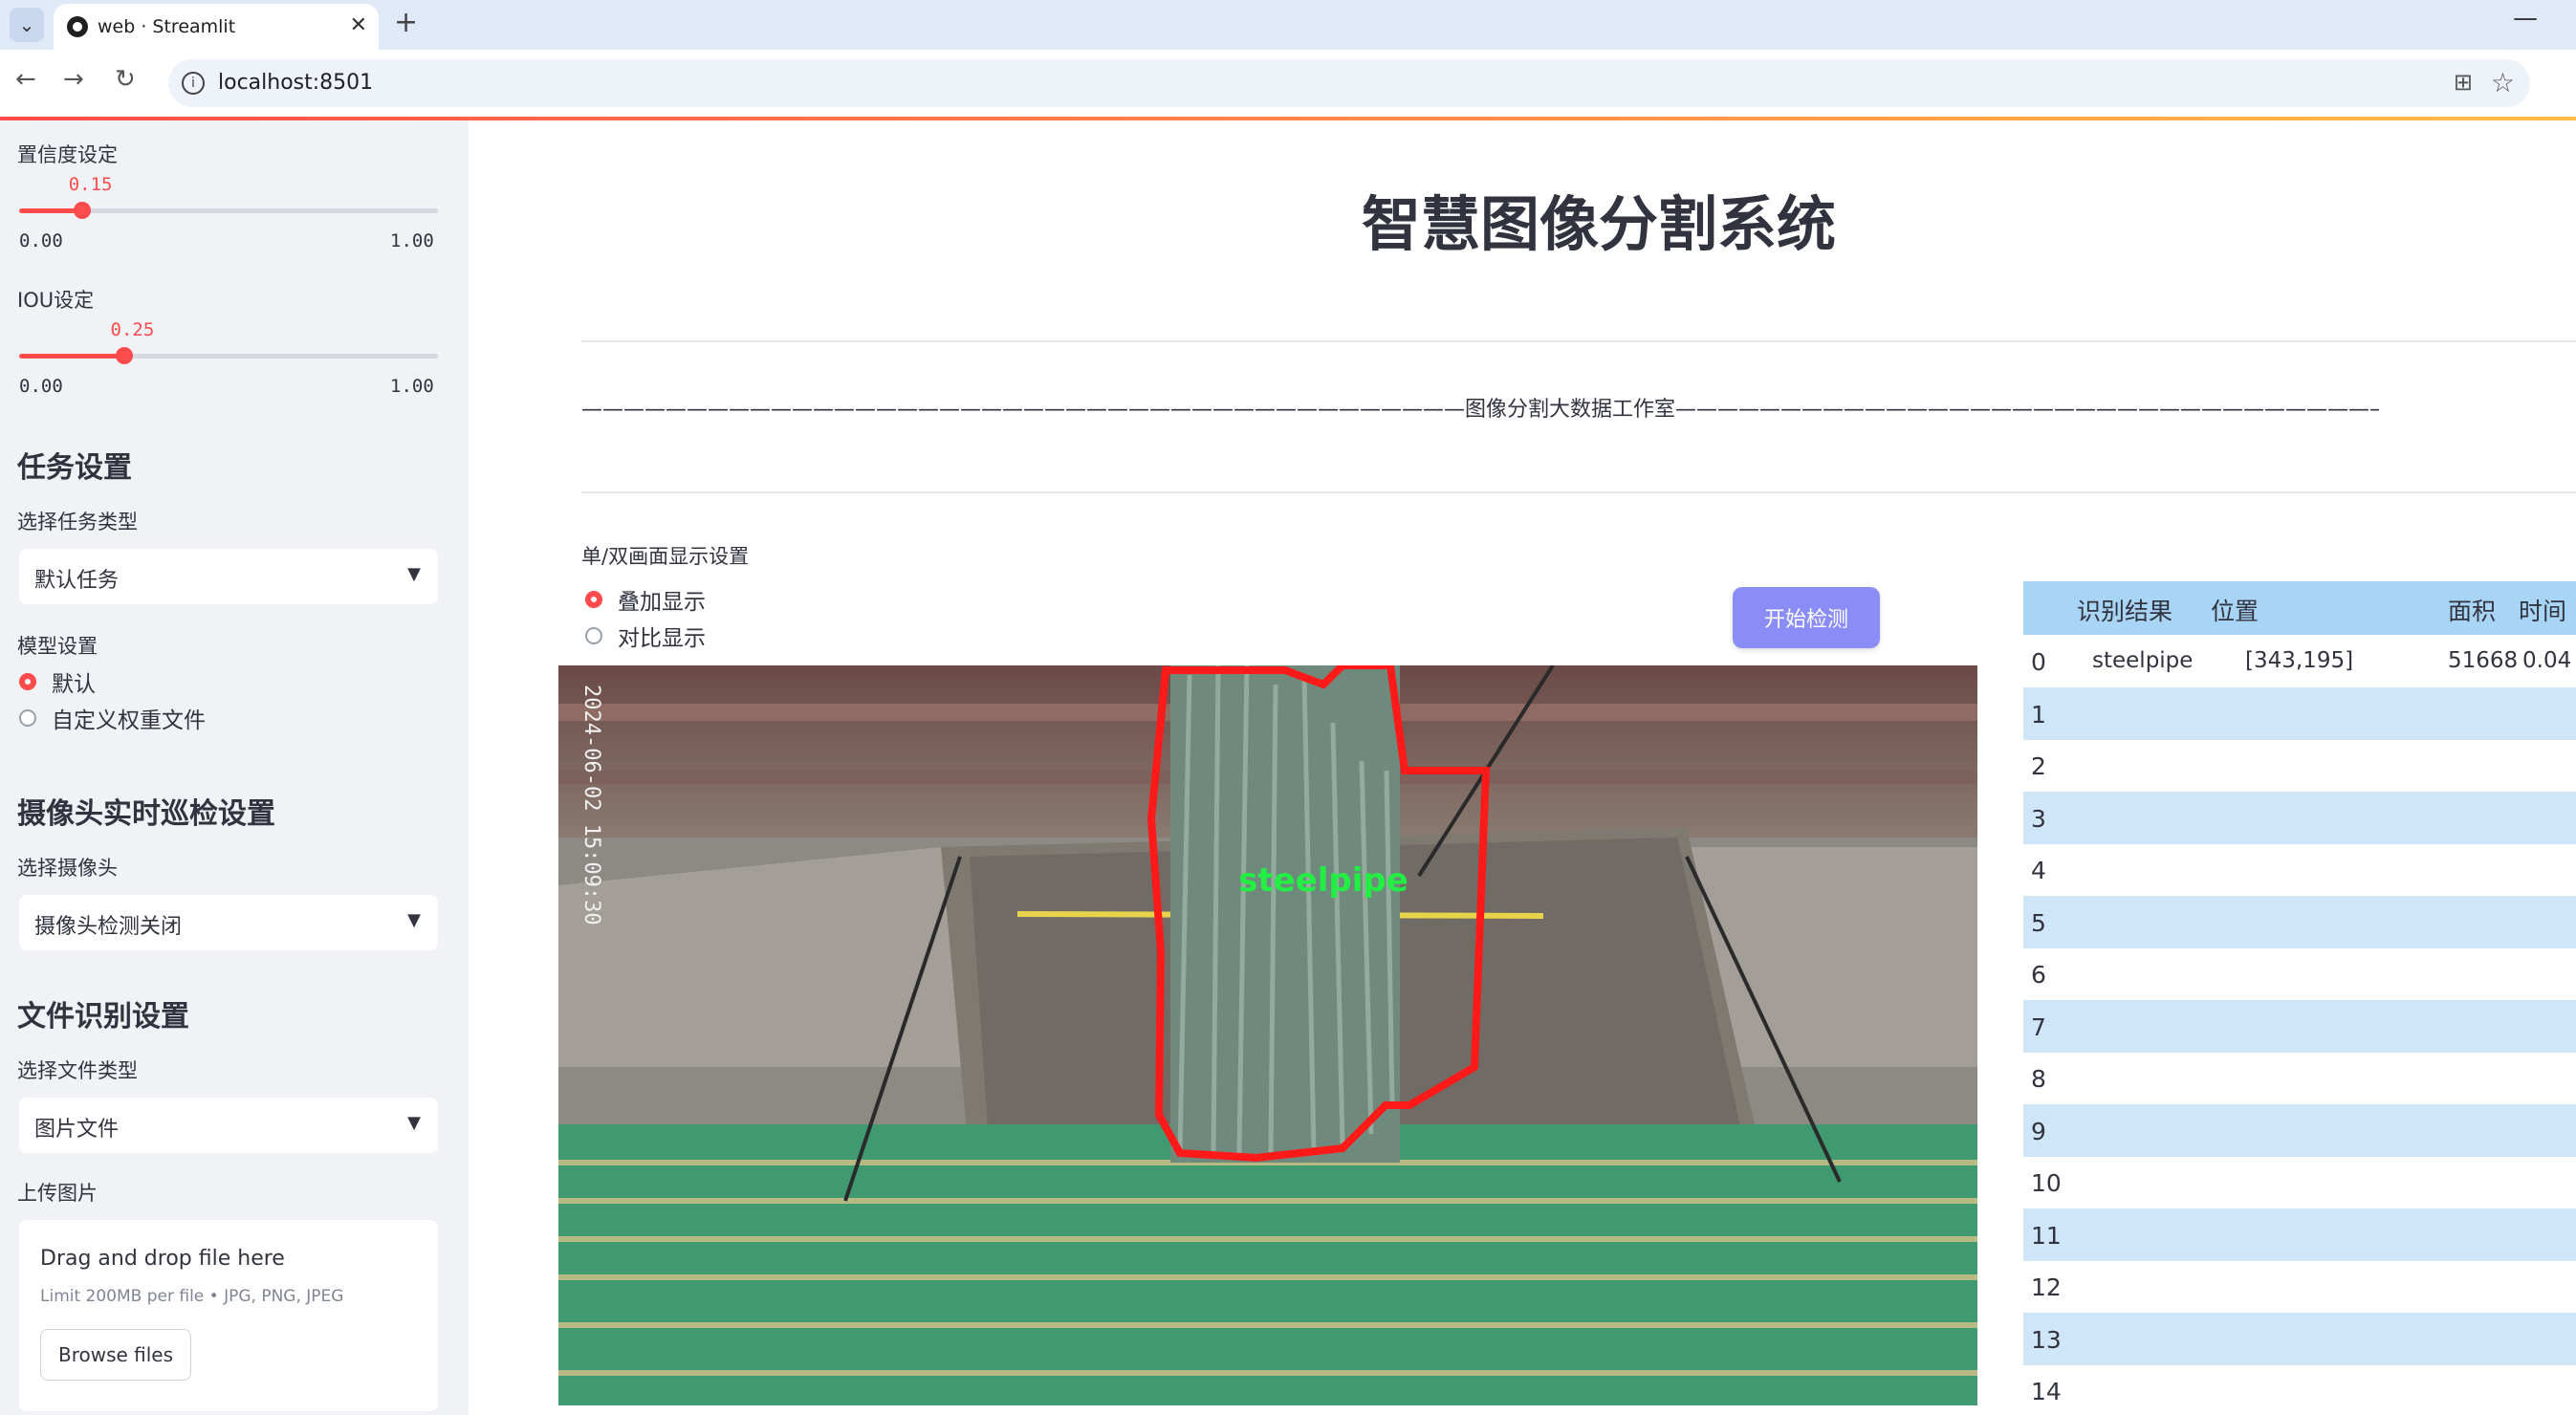 This screenshot has width=2576, height=1415. What do you see at coordinates (2235, 610) in the screenshot?
I see `column-header: 位置` at bounding box center [2235, 610].